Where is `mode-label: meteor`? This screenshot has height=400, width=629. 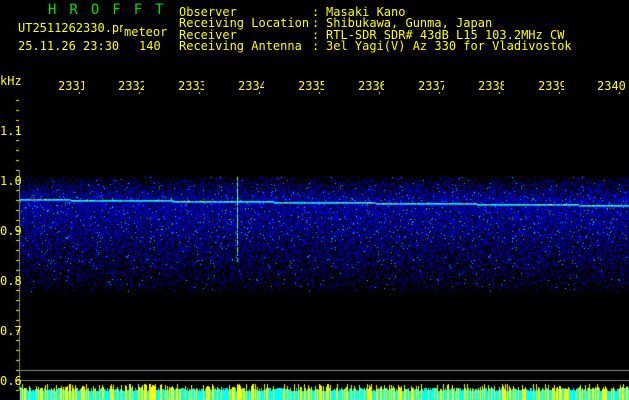
mode-label: meteor is located at coordinates (146, 32).